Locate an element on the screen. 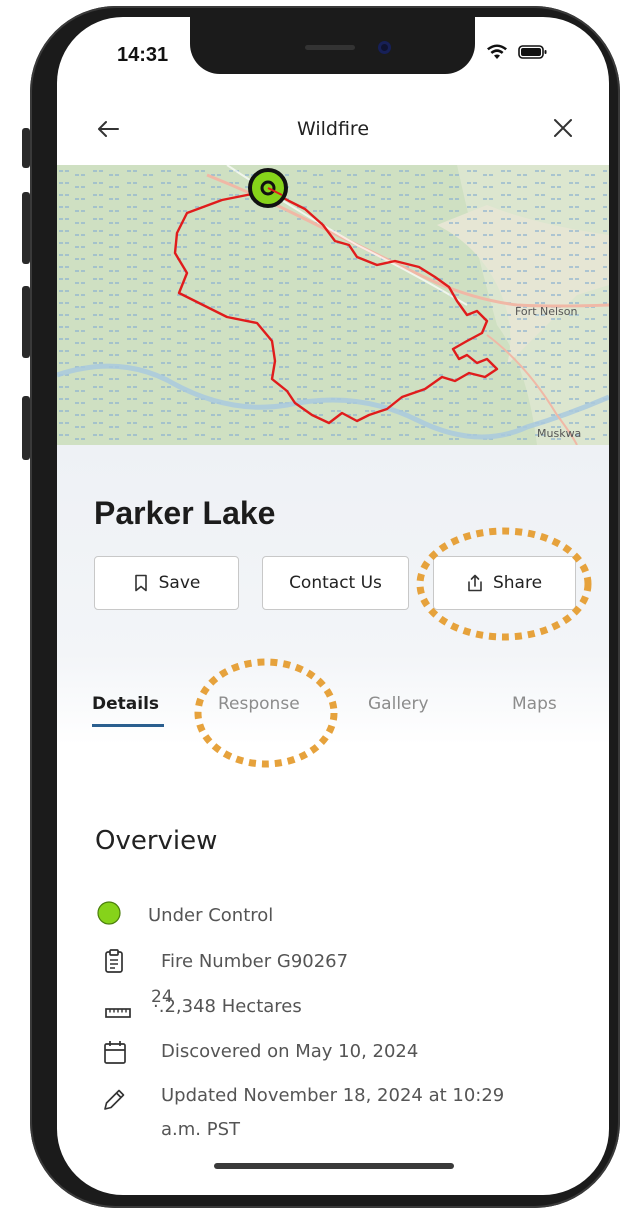 This screenshot has height=1214, width=621. hectares-row: 24 ·.2,348 Hectares is located at coordinates (285, 1004).